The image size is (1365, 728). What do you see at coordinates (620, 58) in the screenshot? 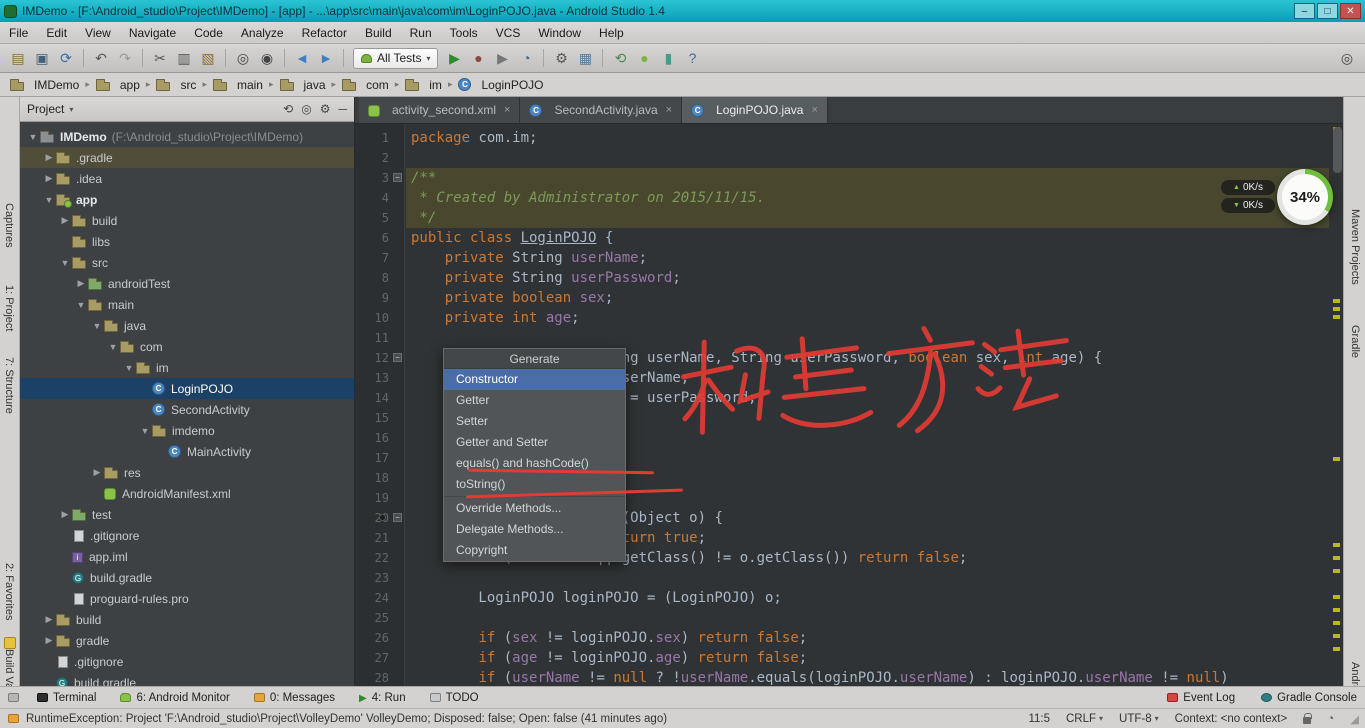
I see `sync-gradle-icon: ⟲` at bounding box center [620, 58].